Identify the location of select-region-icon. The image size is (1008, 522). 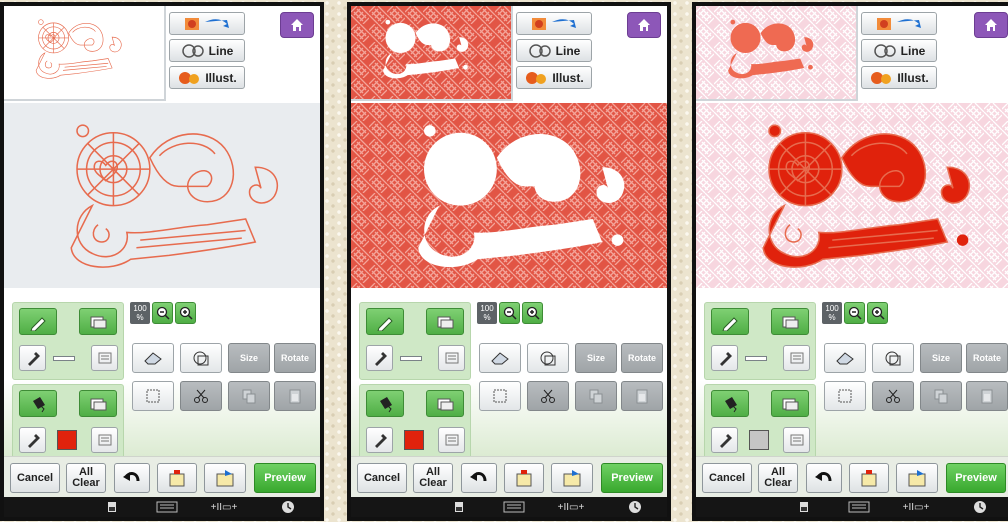
(893, 358).